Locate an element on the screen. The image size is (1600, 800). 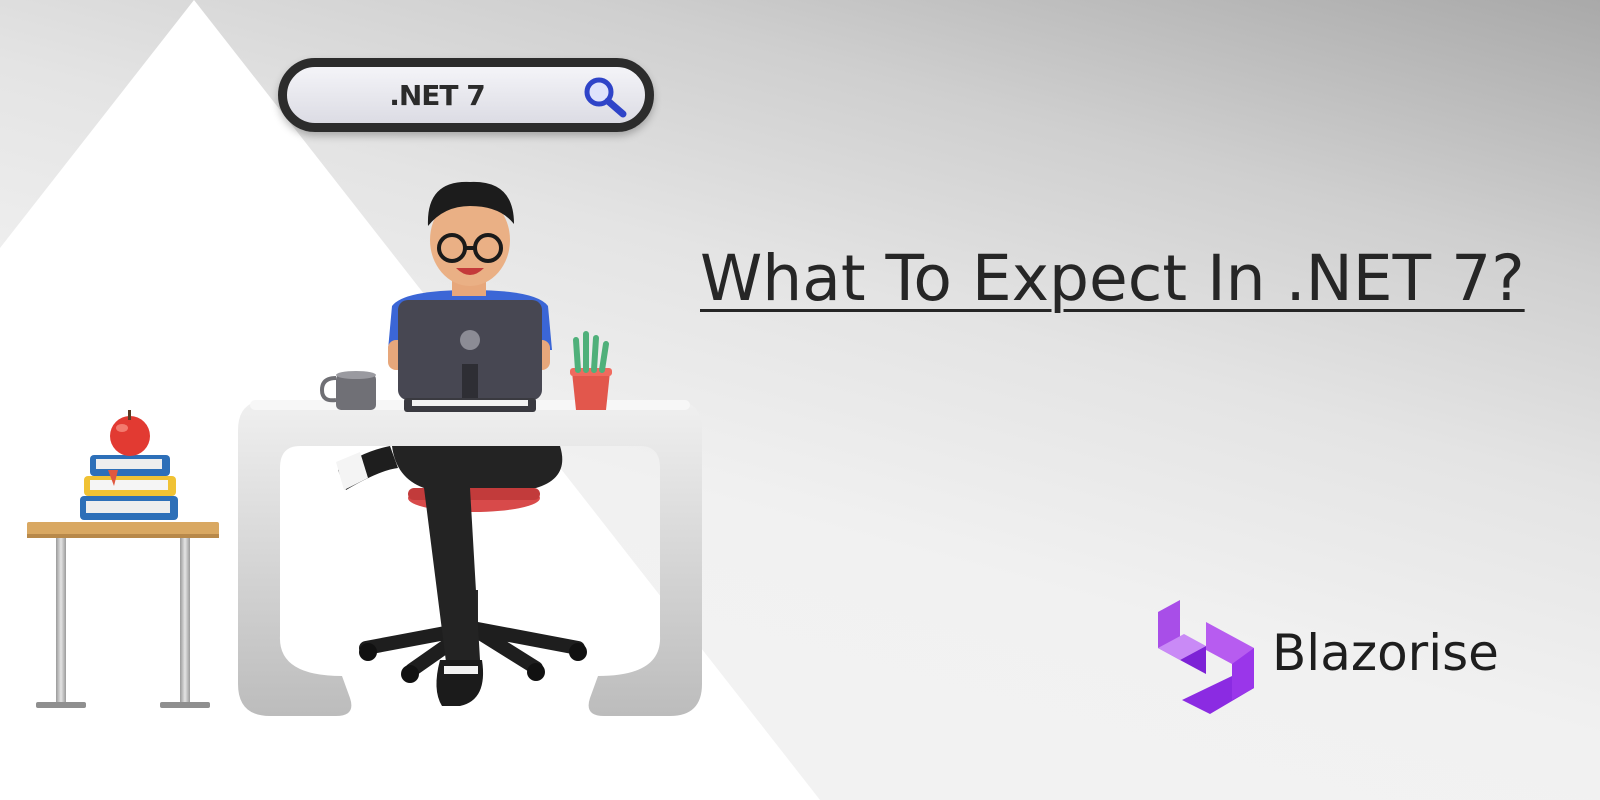
book-stack is located at coordinates (129, 487).